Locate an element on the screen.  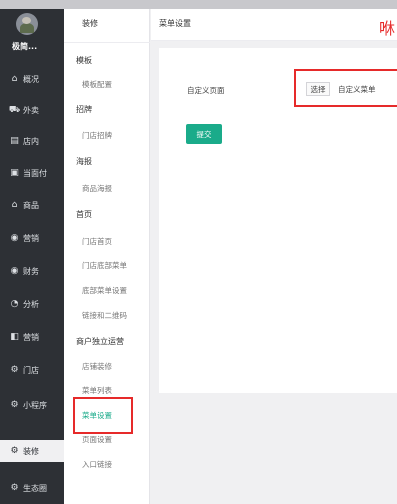
nav-item-label: 概况 is located at coordinates (31, 79).